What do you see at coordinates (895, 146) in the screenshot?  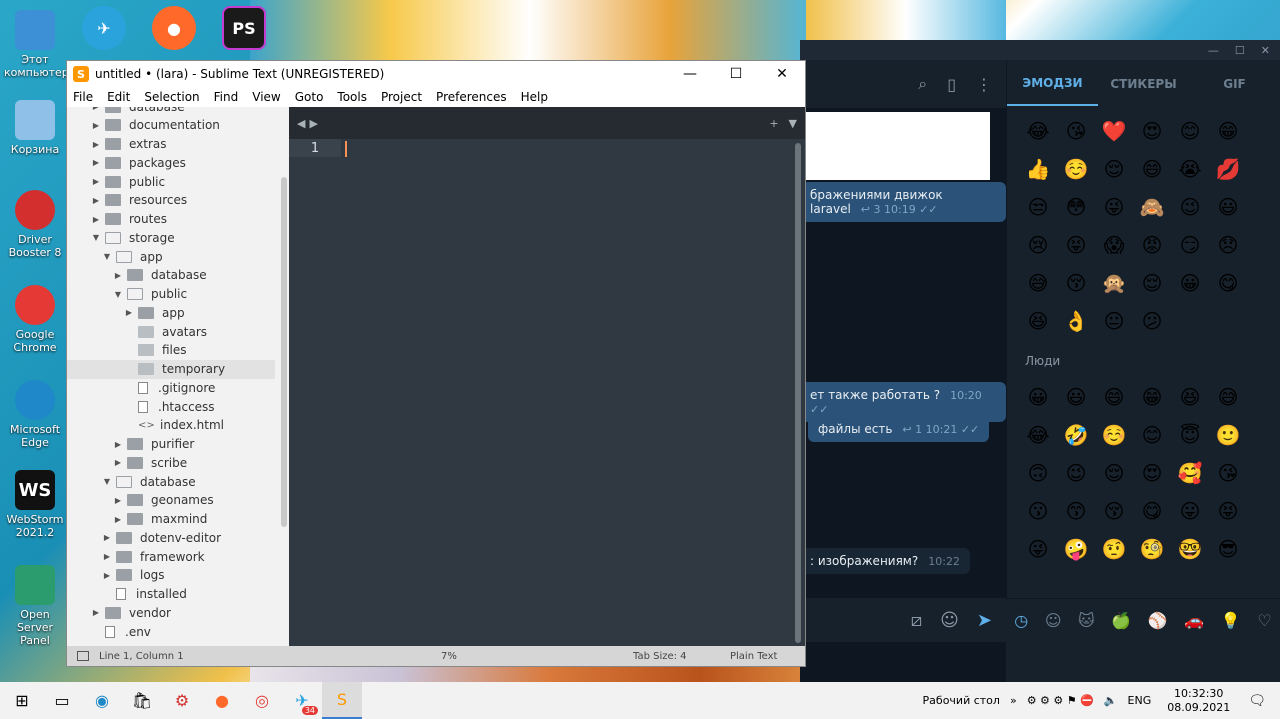 I see `message-image-preview` at bounding box center [895, 146].